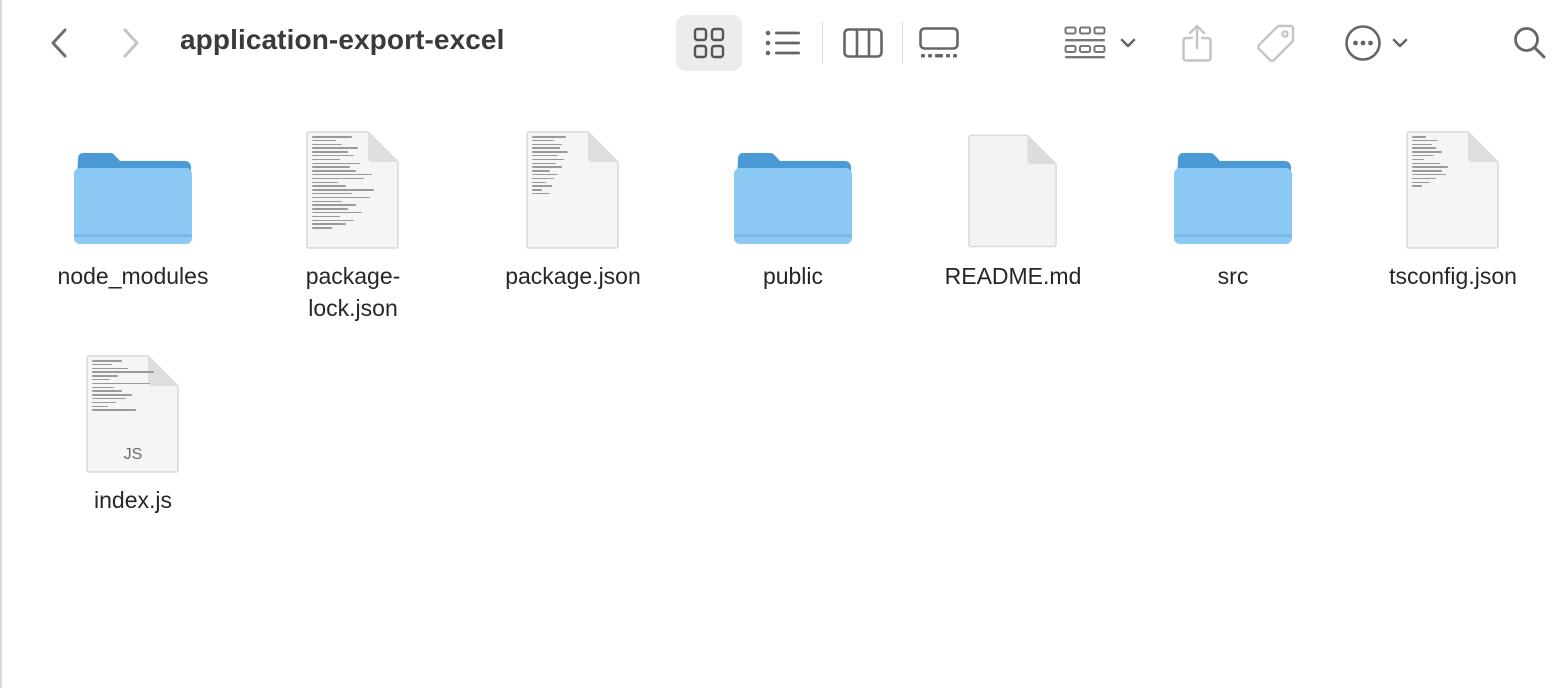  I want to click on file-name: README.md, so click(1013, 276).